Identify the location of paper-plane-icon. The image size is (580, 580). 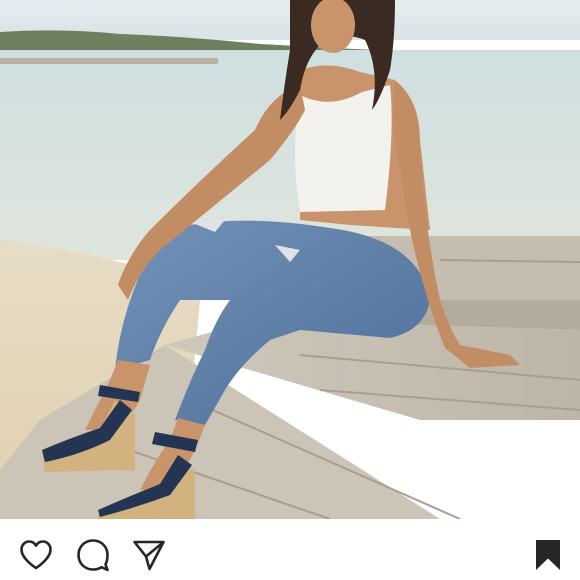
(149, 555).